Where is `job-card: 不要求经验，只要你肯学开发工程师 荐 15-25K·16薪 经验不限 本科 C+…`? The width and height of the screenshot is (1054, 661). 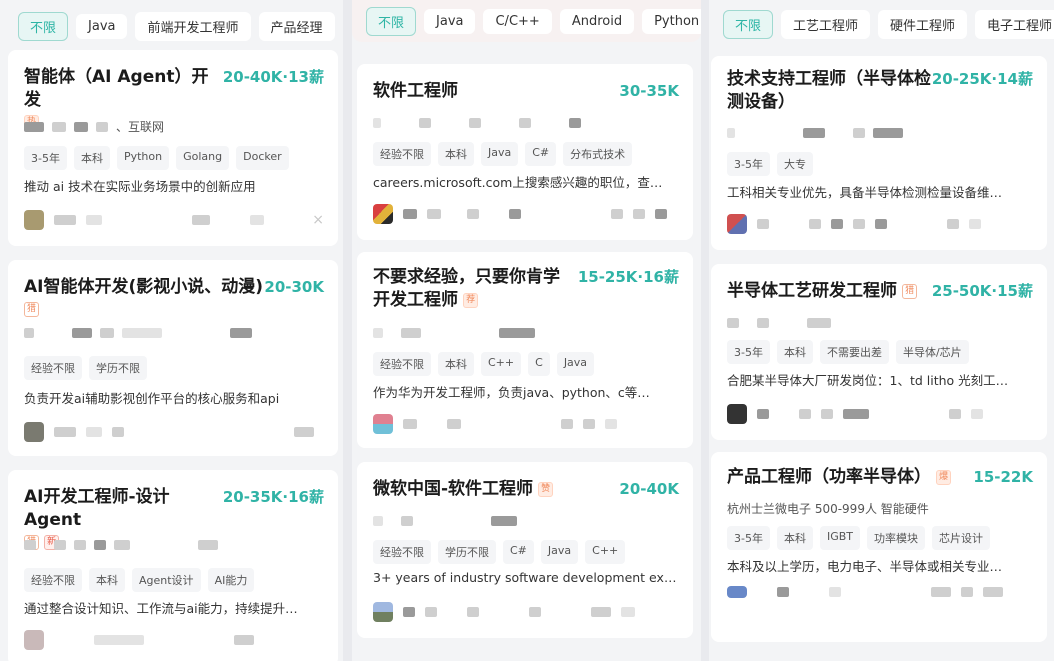 job-card: 不要求经验，只要你肯学开发工程师 荐 15-25K·16薪 经验不限 本科 C+… is located at coordinates (525, 350).